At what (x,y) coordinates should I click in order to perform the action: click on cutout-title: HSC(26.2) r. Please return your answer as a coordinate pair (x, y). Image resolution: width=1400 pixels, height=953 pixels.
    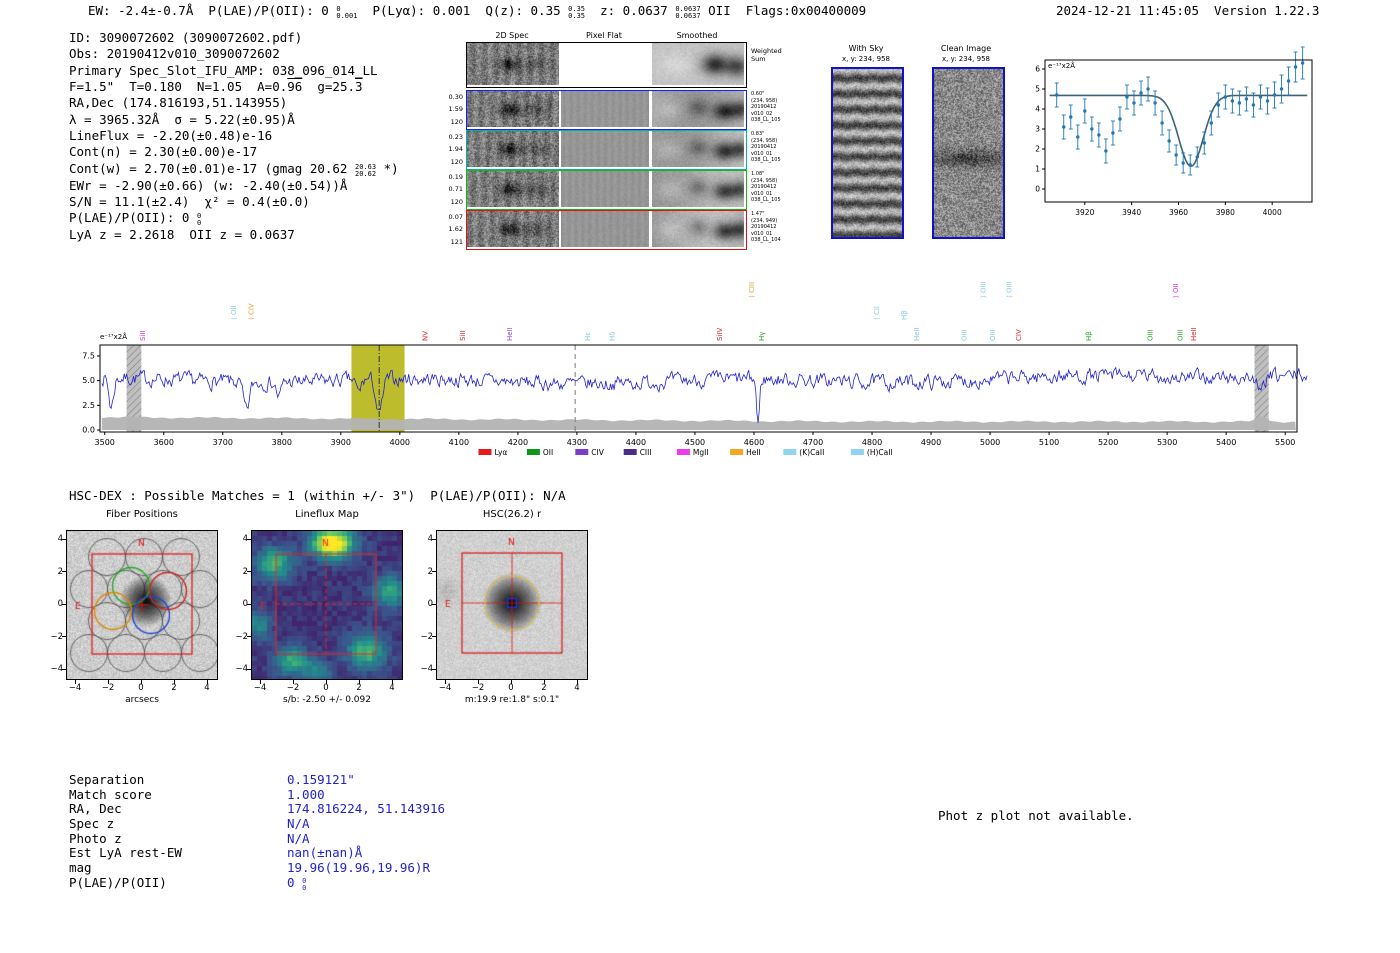
    Looking at the image, I should click on (512, 514).